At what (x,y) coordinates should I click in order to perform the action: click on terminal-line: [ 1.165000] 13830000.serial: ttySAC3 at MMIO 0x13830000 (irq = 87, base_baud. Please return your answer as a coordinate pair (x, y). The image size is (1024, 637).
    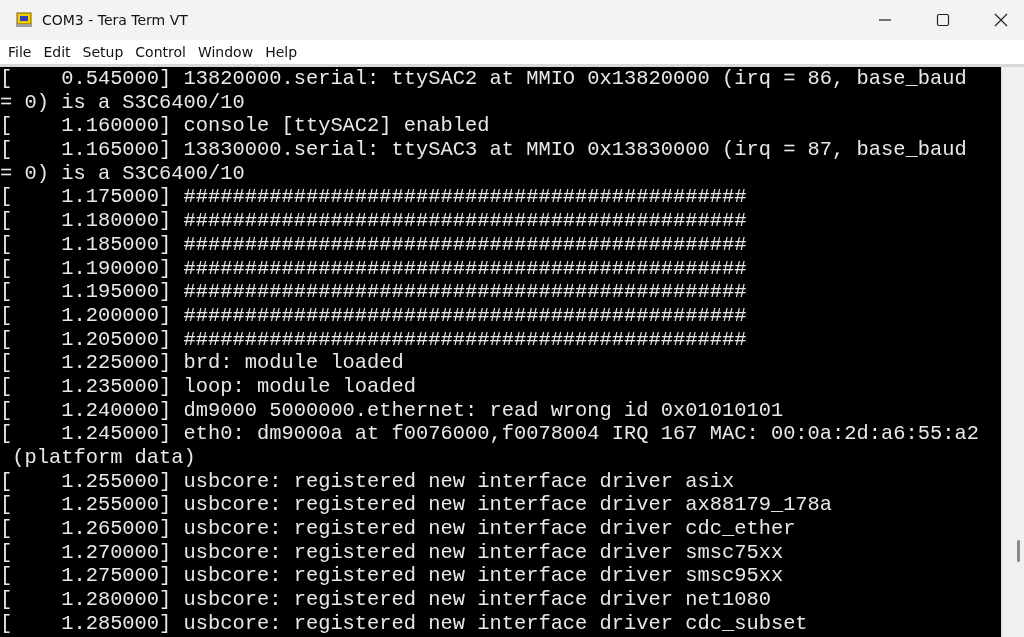
    Looking at the image, I should click on (484, 150).